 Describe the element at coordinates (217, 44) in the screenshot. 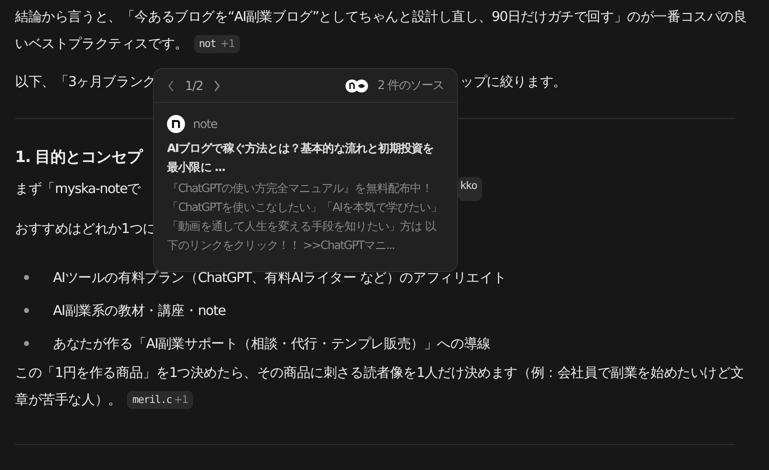

I see `citation-chip: not +1` at that location.